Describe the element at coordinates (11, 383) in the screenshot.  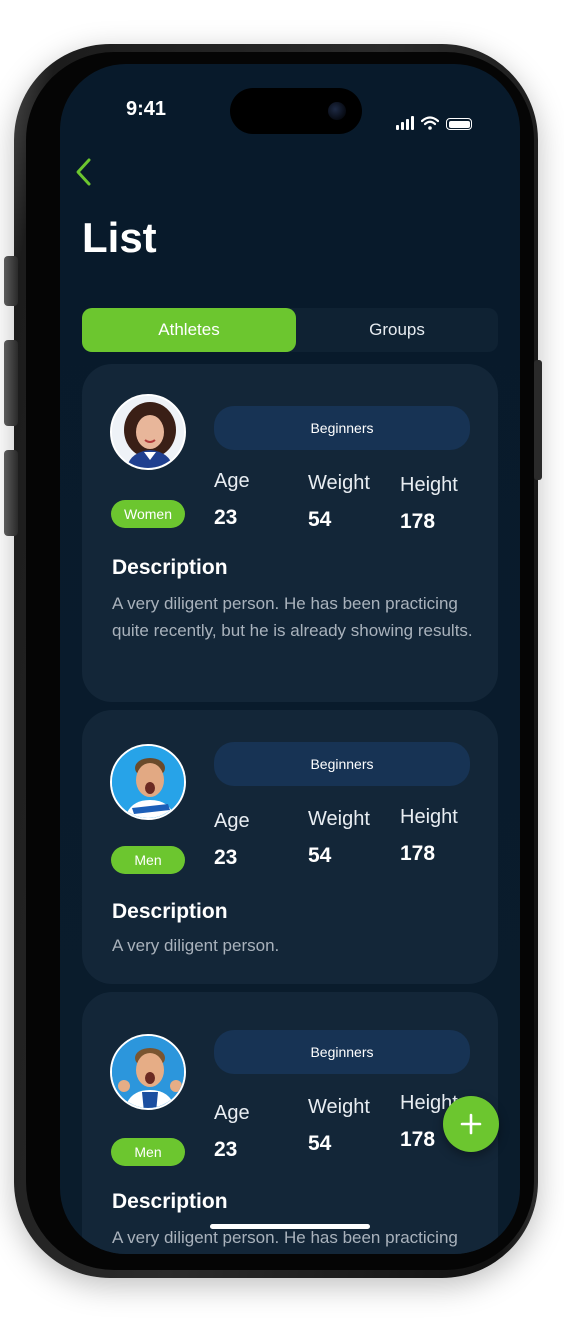
I see `volume-up-button` at that location.